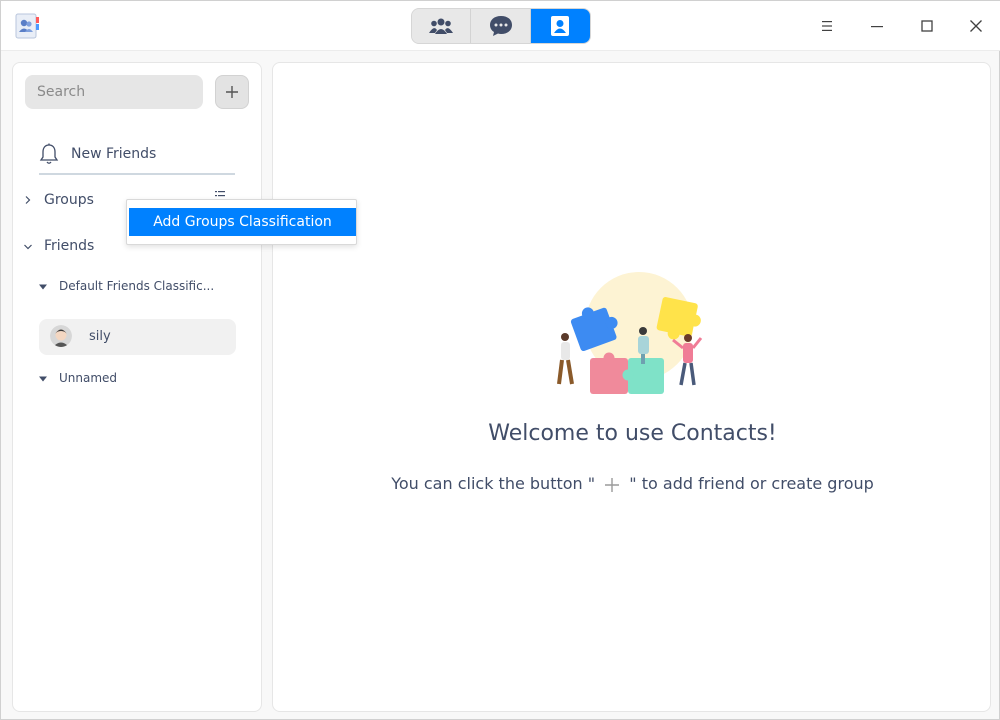  I want to click on people-icon, so click(441, 26).